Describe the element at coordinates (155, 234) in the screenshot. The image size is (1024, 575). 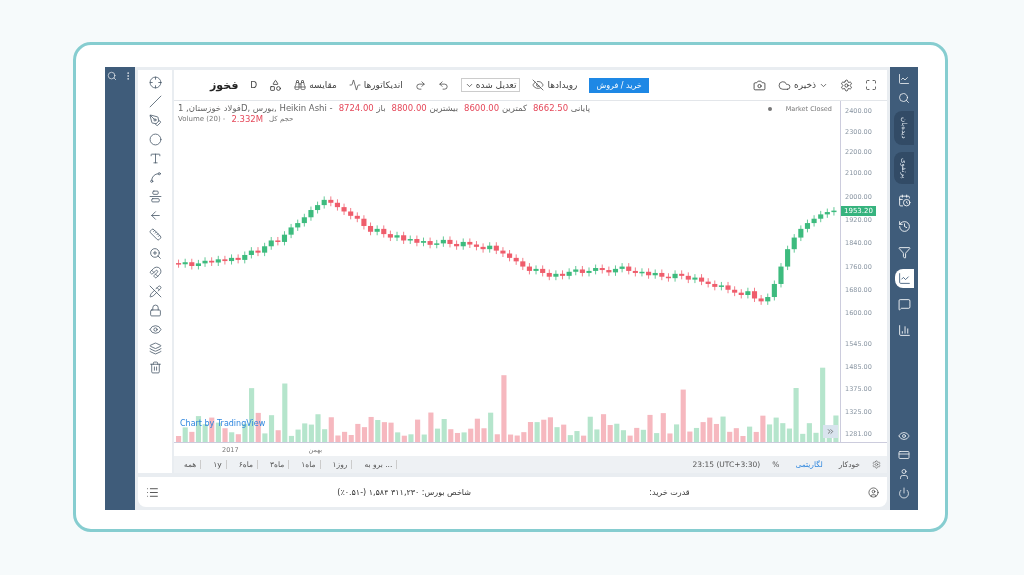
I see `ruler-icon` at that location.